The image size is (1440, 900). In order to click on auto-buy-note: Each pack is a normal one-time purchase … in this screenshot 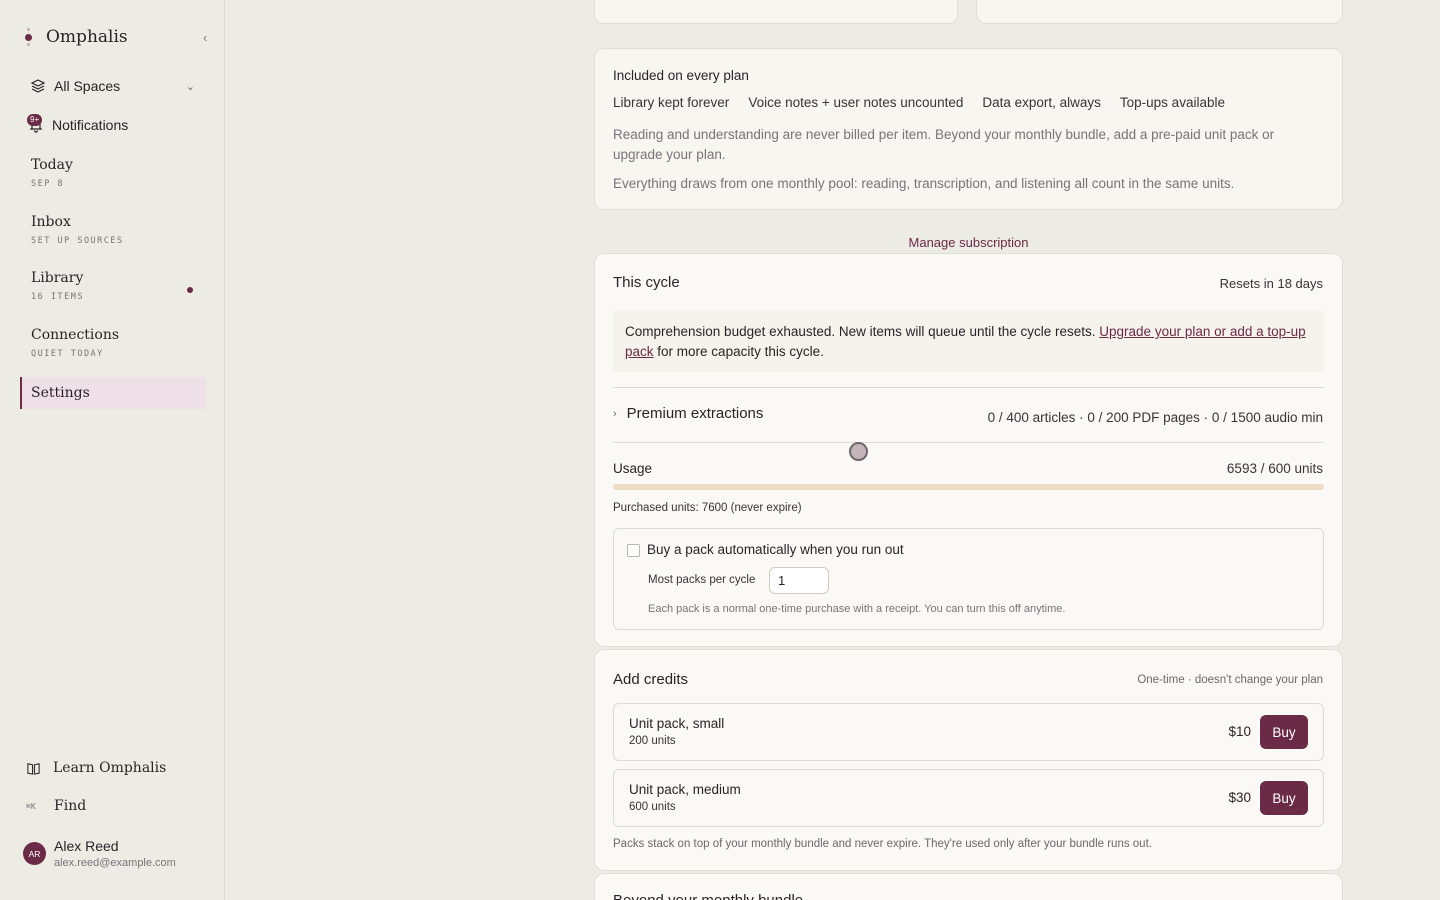, I will do `click(857, 609)`.